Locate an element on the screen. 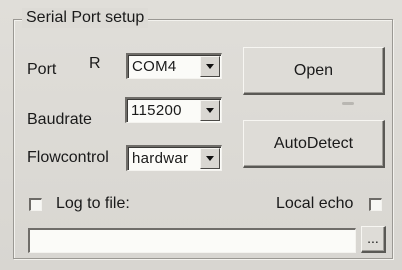 The height and width of the screenshot is (270, 402). log-to-file-checkbox is located at coordinates (35, 204).